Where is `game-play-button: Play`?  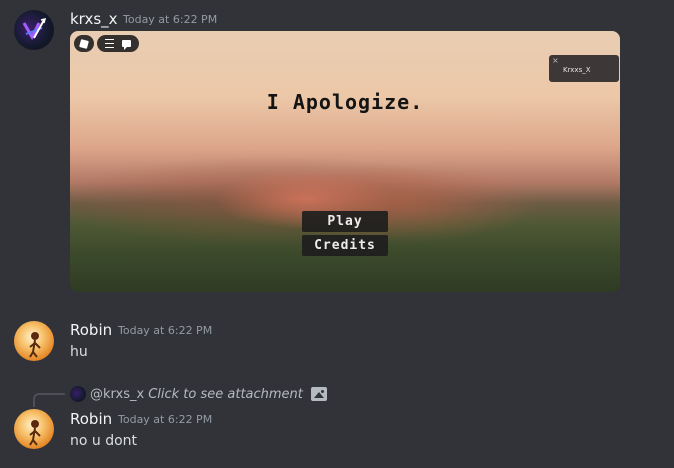
game-play-button: Play is located at coordinates (345, 221).